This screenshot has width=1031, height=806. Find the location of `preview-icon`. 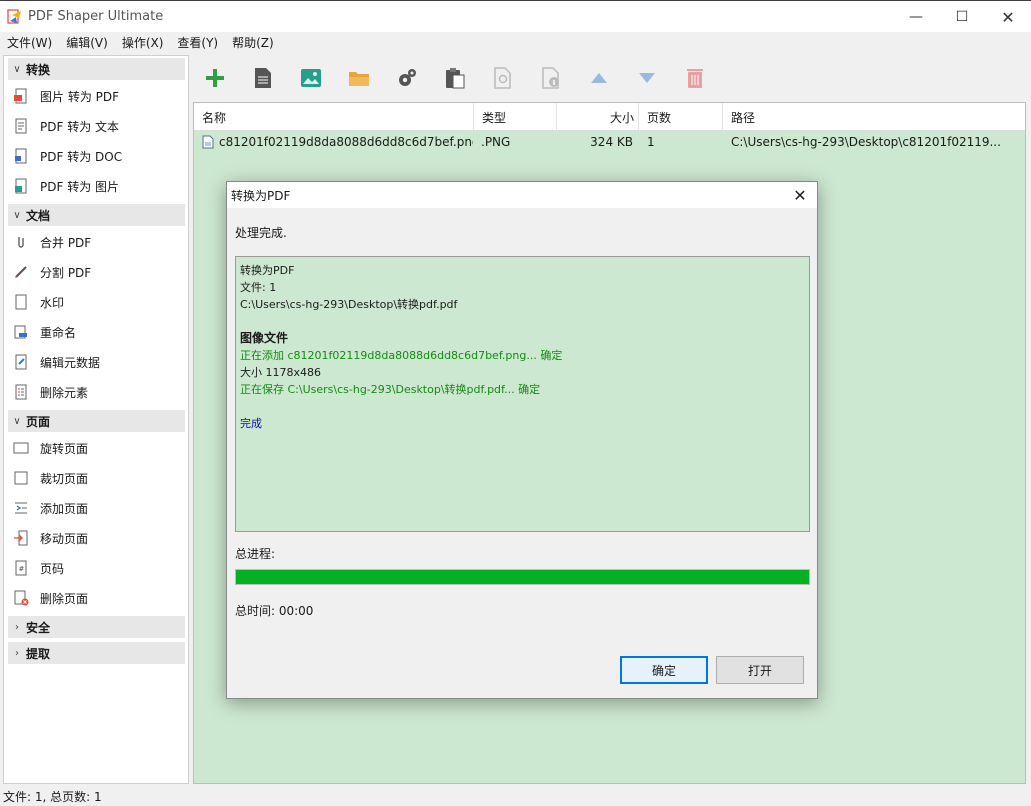

preview-icon is located at coordinates (502, 78).